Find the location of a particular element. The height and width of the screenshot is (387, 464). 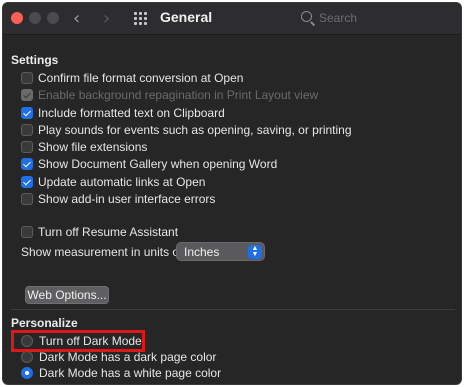

forward-arrow-icon: › is located at coordinates (106, 18).